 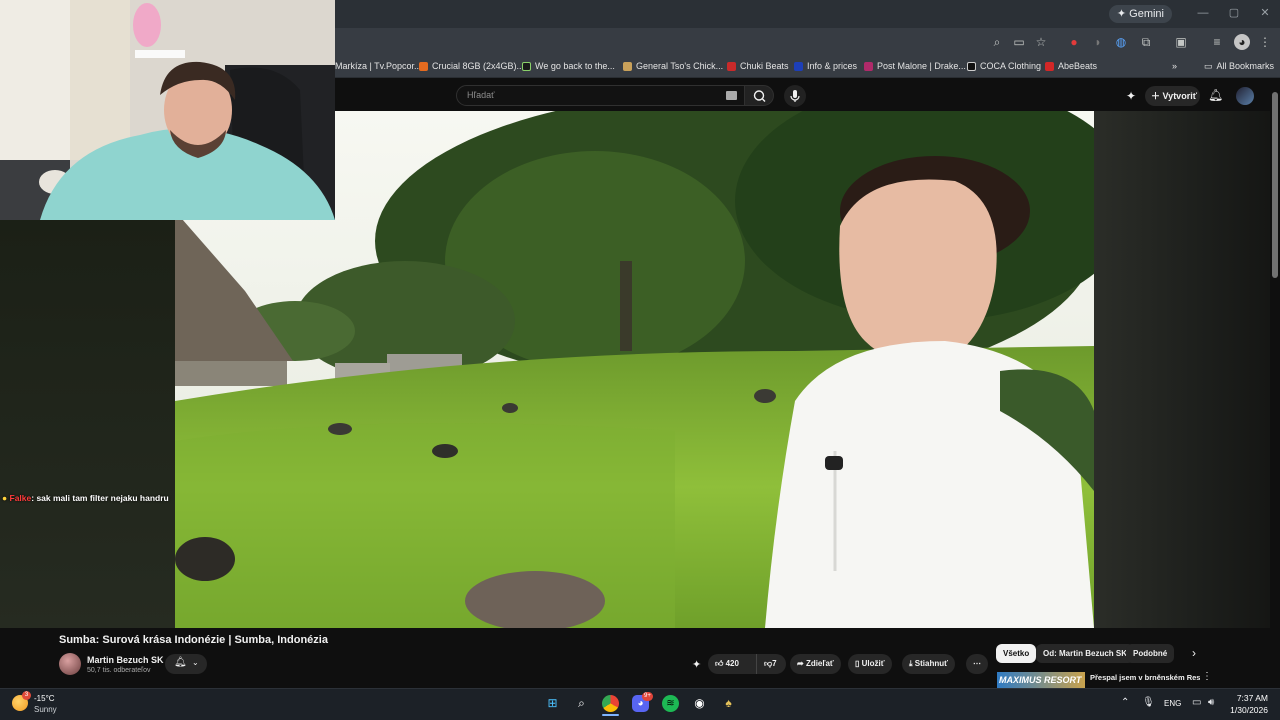 I want to click on bookmark-item: Info & prices, so click(x=825, y=66).